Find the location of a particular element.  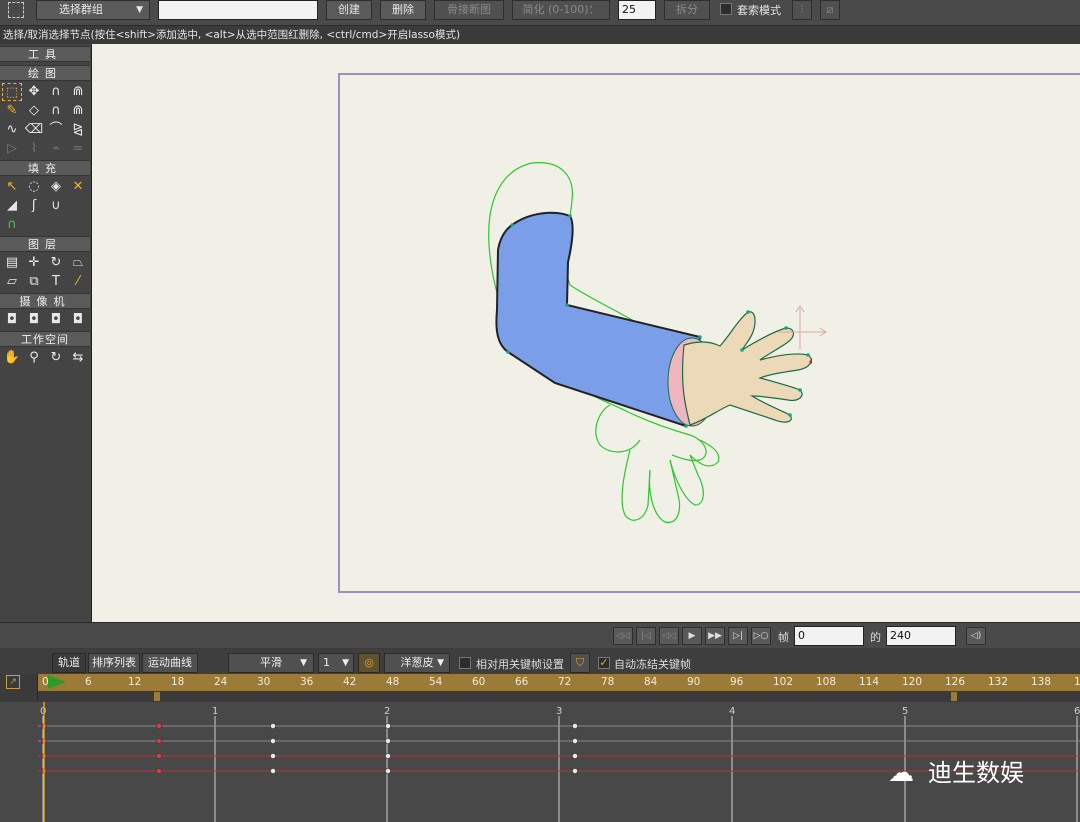

ruler-tick-label: 48 is located at coordinates (393, 682).